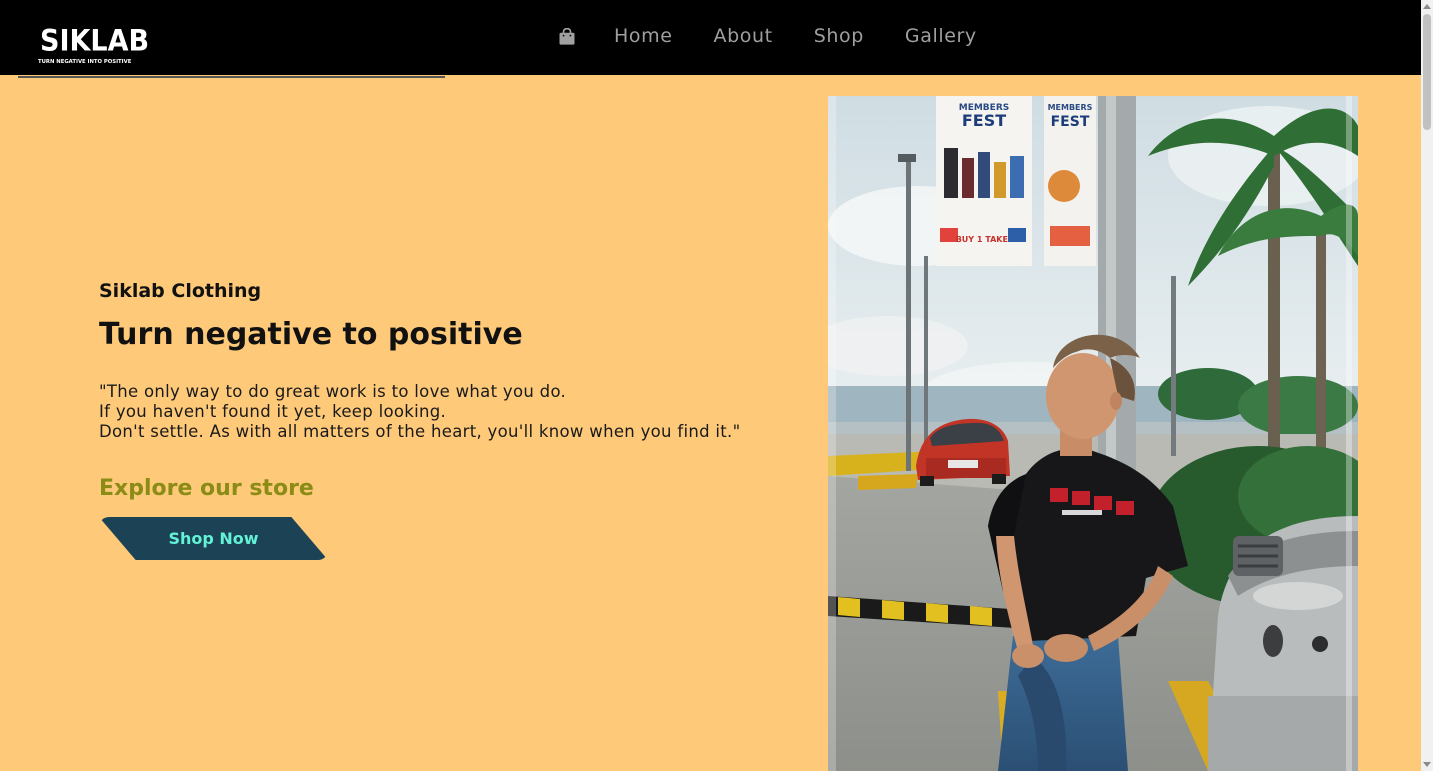 This screenshot has height=771, width=1433. I want to click on hero-divider, so click(231, 77).